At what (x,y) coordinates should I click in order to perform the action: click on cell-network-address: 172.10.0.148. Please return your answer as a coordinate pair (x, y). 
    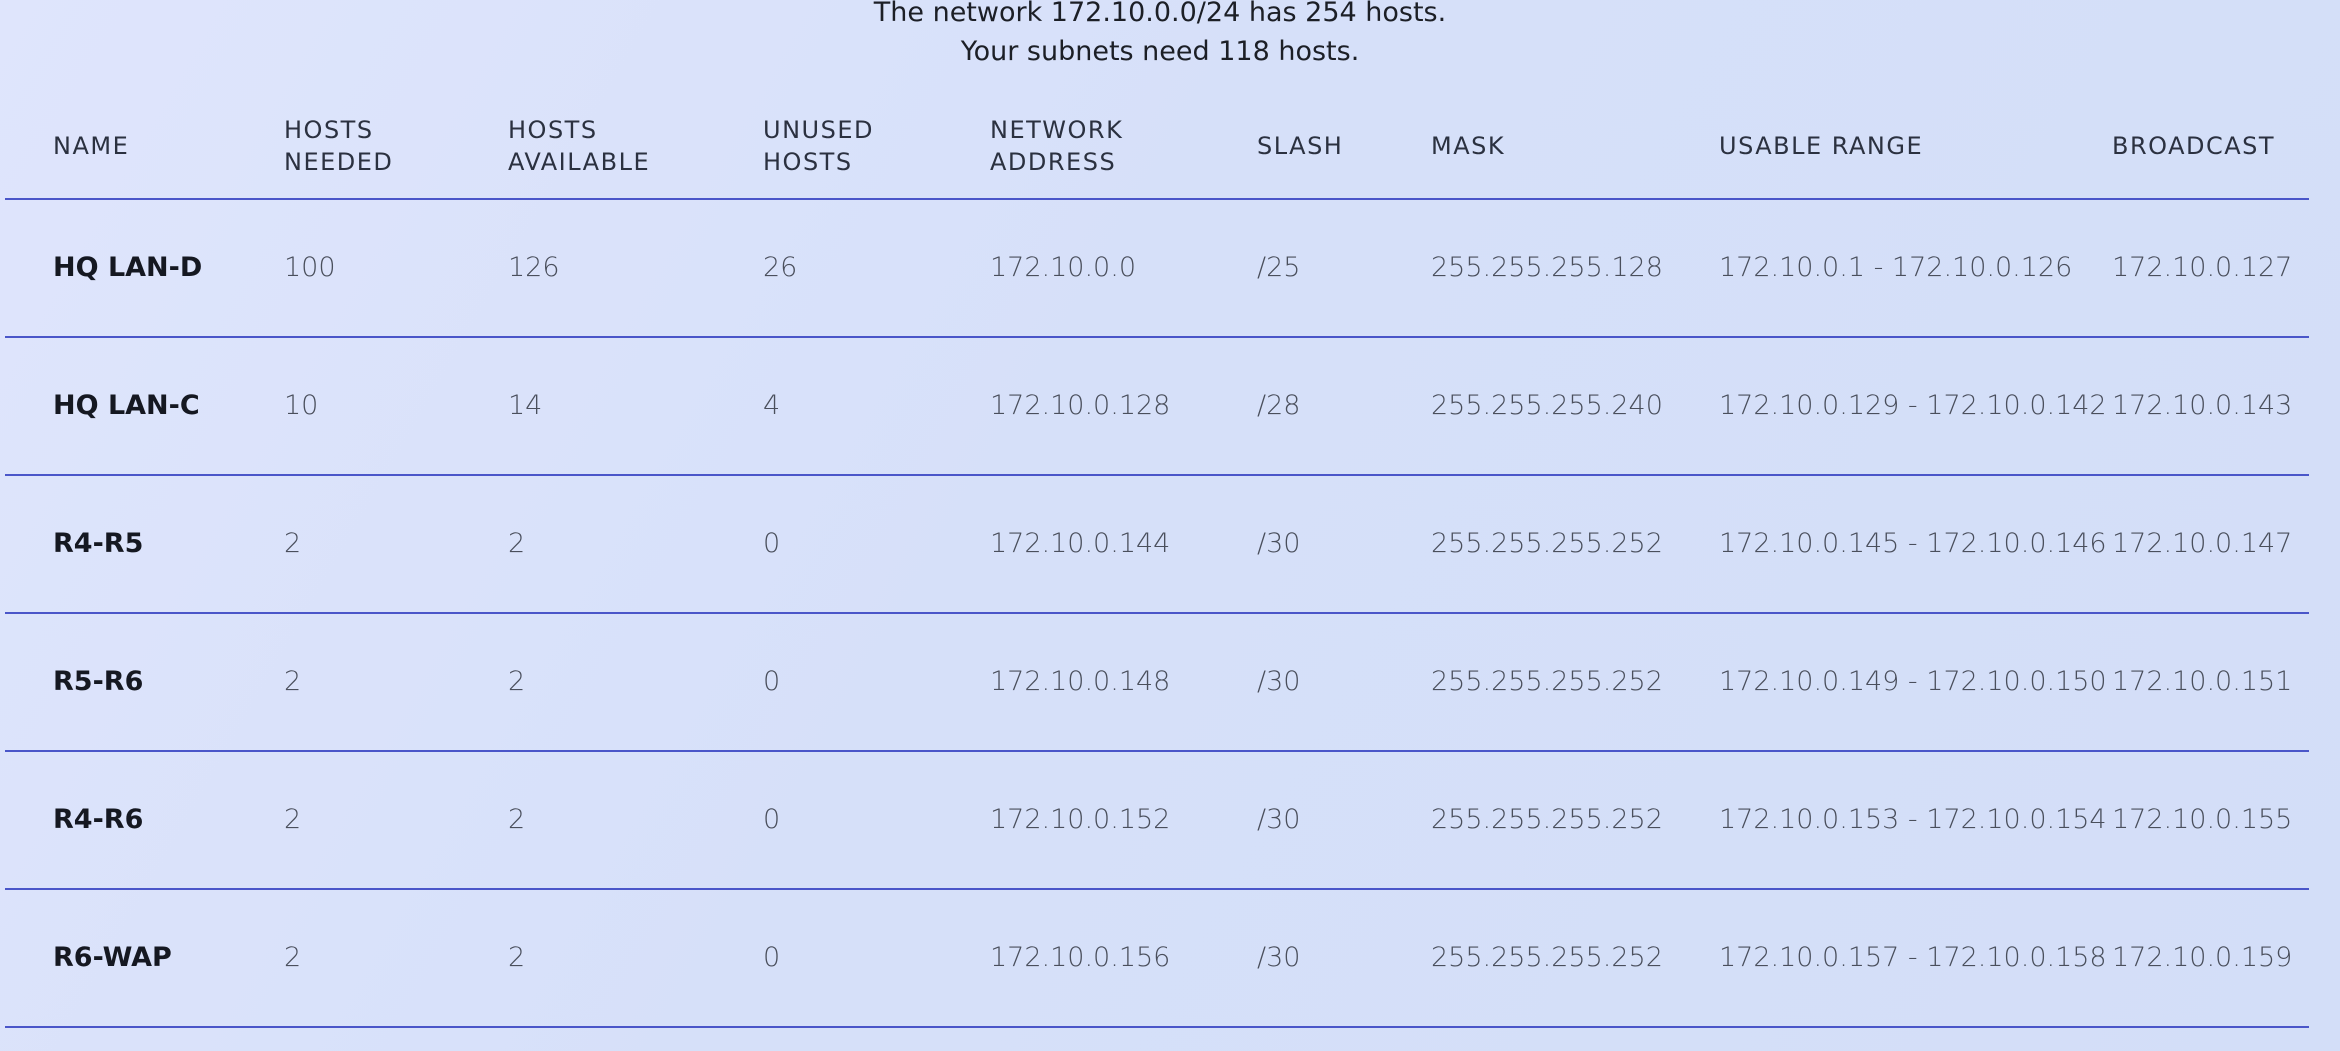
    Looking at the image, I should click on (1080, 681).